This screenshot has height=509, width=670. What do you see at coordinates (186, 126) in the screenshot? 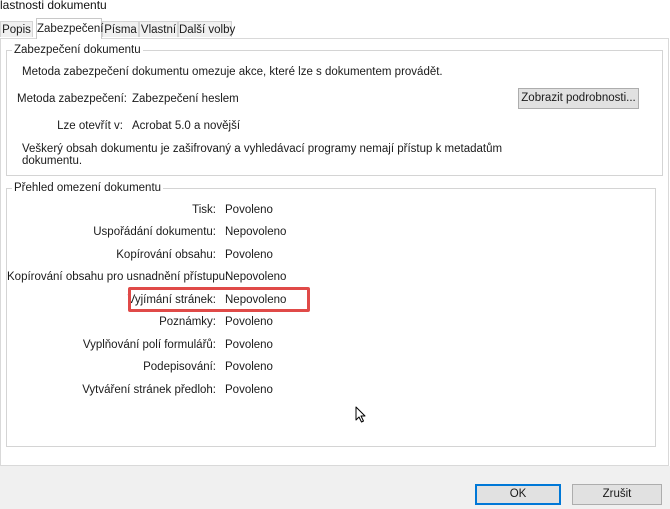
I see `opens-in-value: Acrobat 5.0 a novější` at bounding box center [186, 126].